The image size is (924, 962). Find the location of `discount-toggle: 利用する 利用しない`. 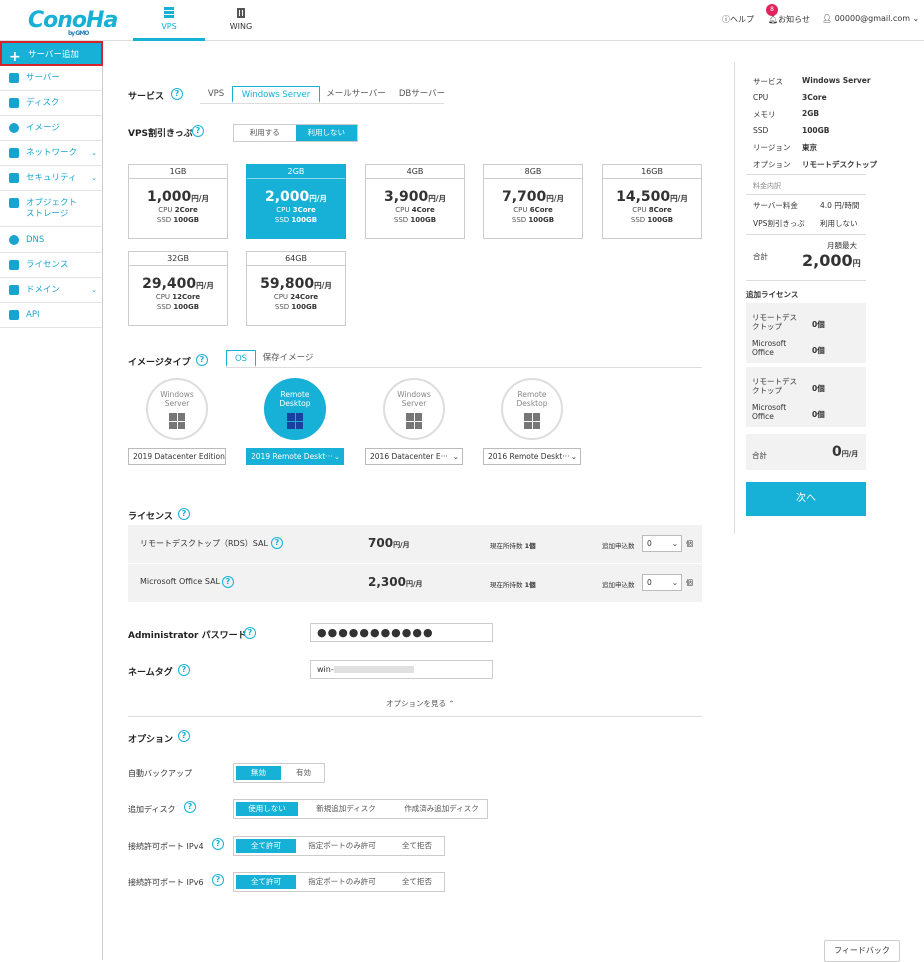

discount-toggle: 利用する 利用しない is located at coordinates (295, 133).